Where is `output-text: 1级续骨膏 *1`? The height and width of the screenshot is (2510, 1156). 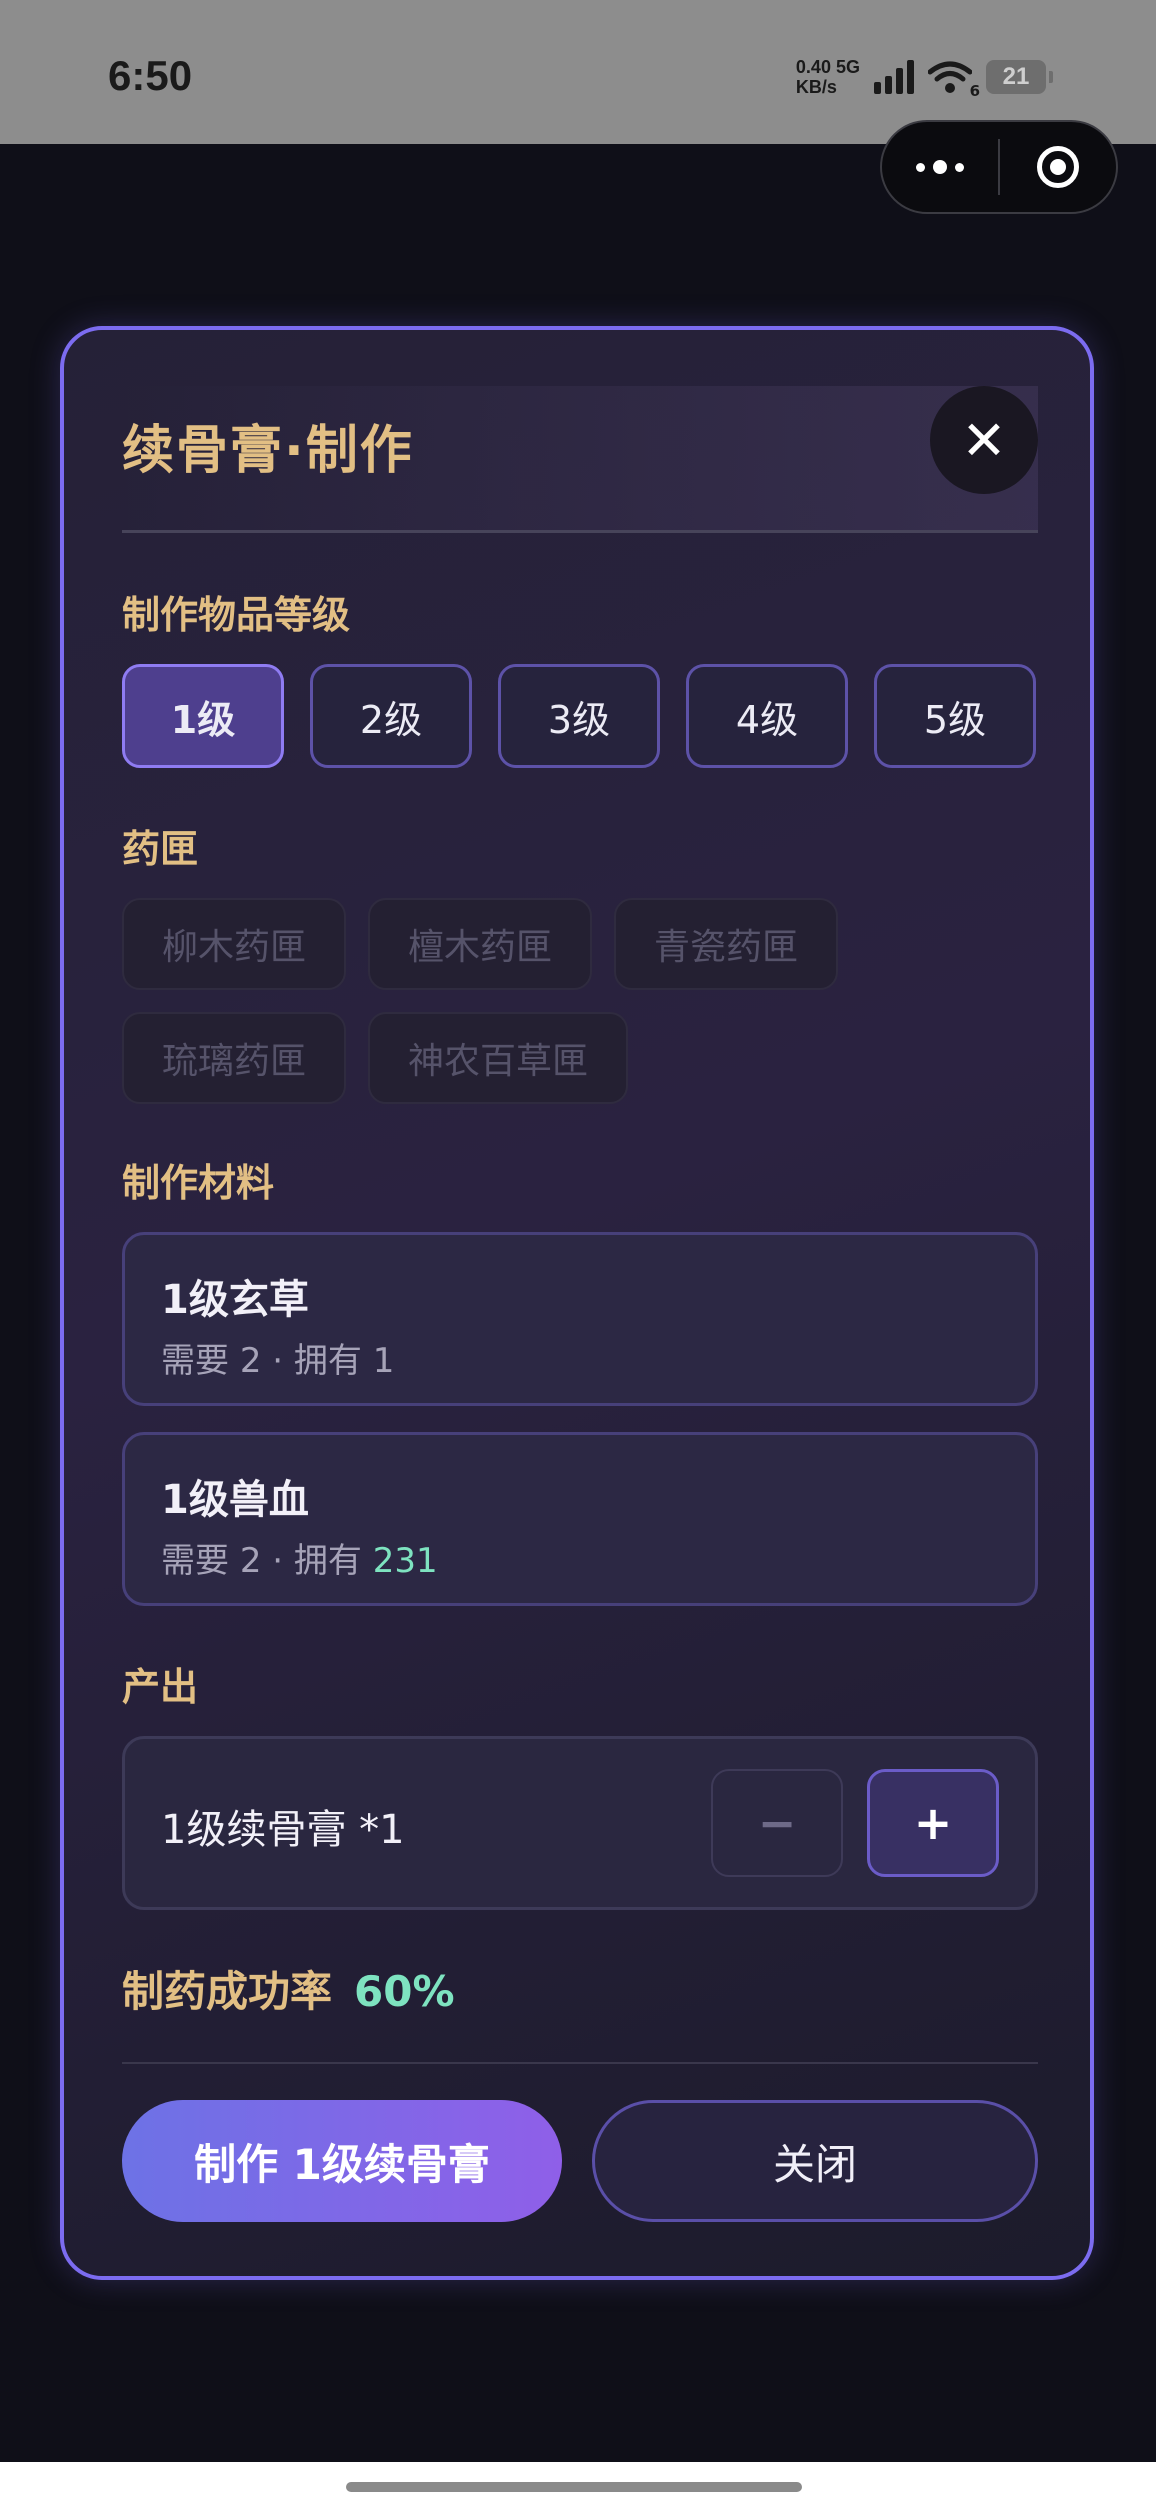
output-text: 1级续骨膏 *1 is located at coordinates (283, 1830).